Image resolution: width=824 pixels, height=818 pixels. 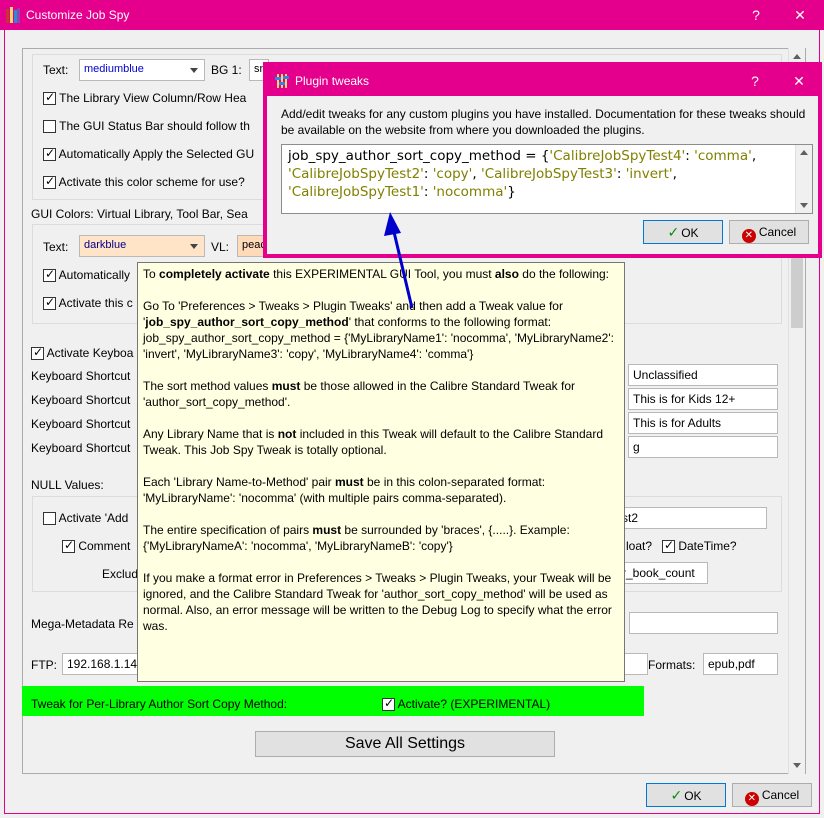 What do you see at coordinates (93, 518) in the screenshot?
I see `check-label: Activate 'Add` at bounding box center [93, 518].